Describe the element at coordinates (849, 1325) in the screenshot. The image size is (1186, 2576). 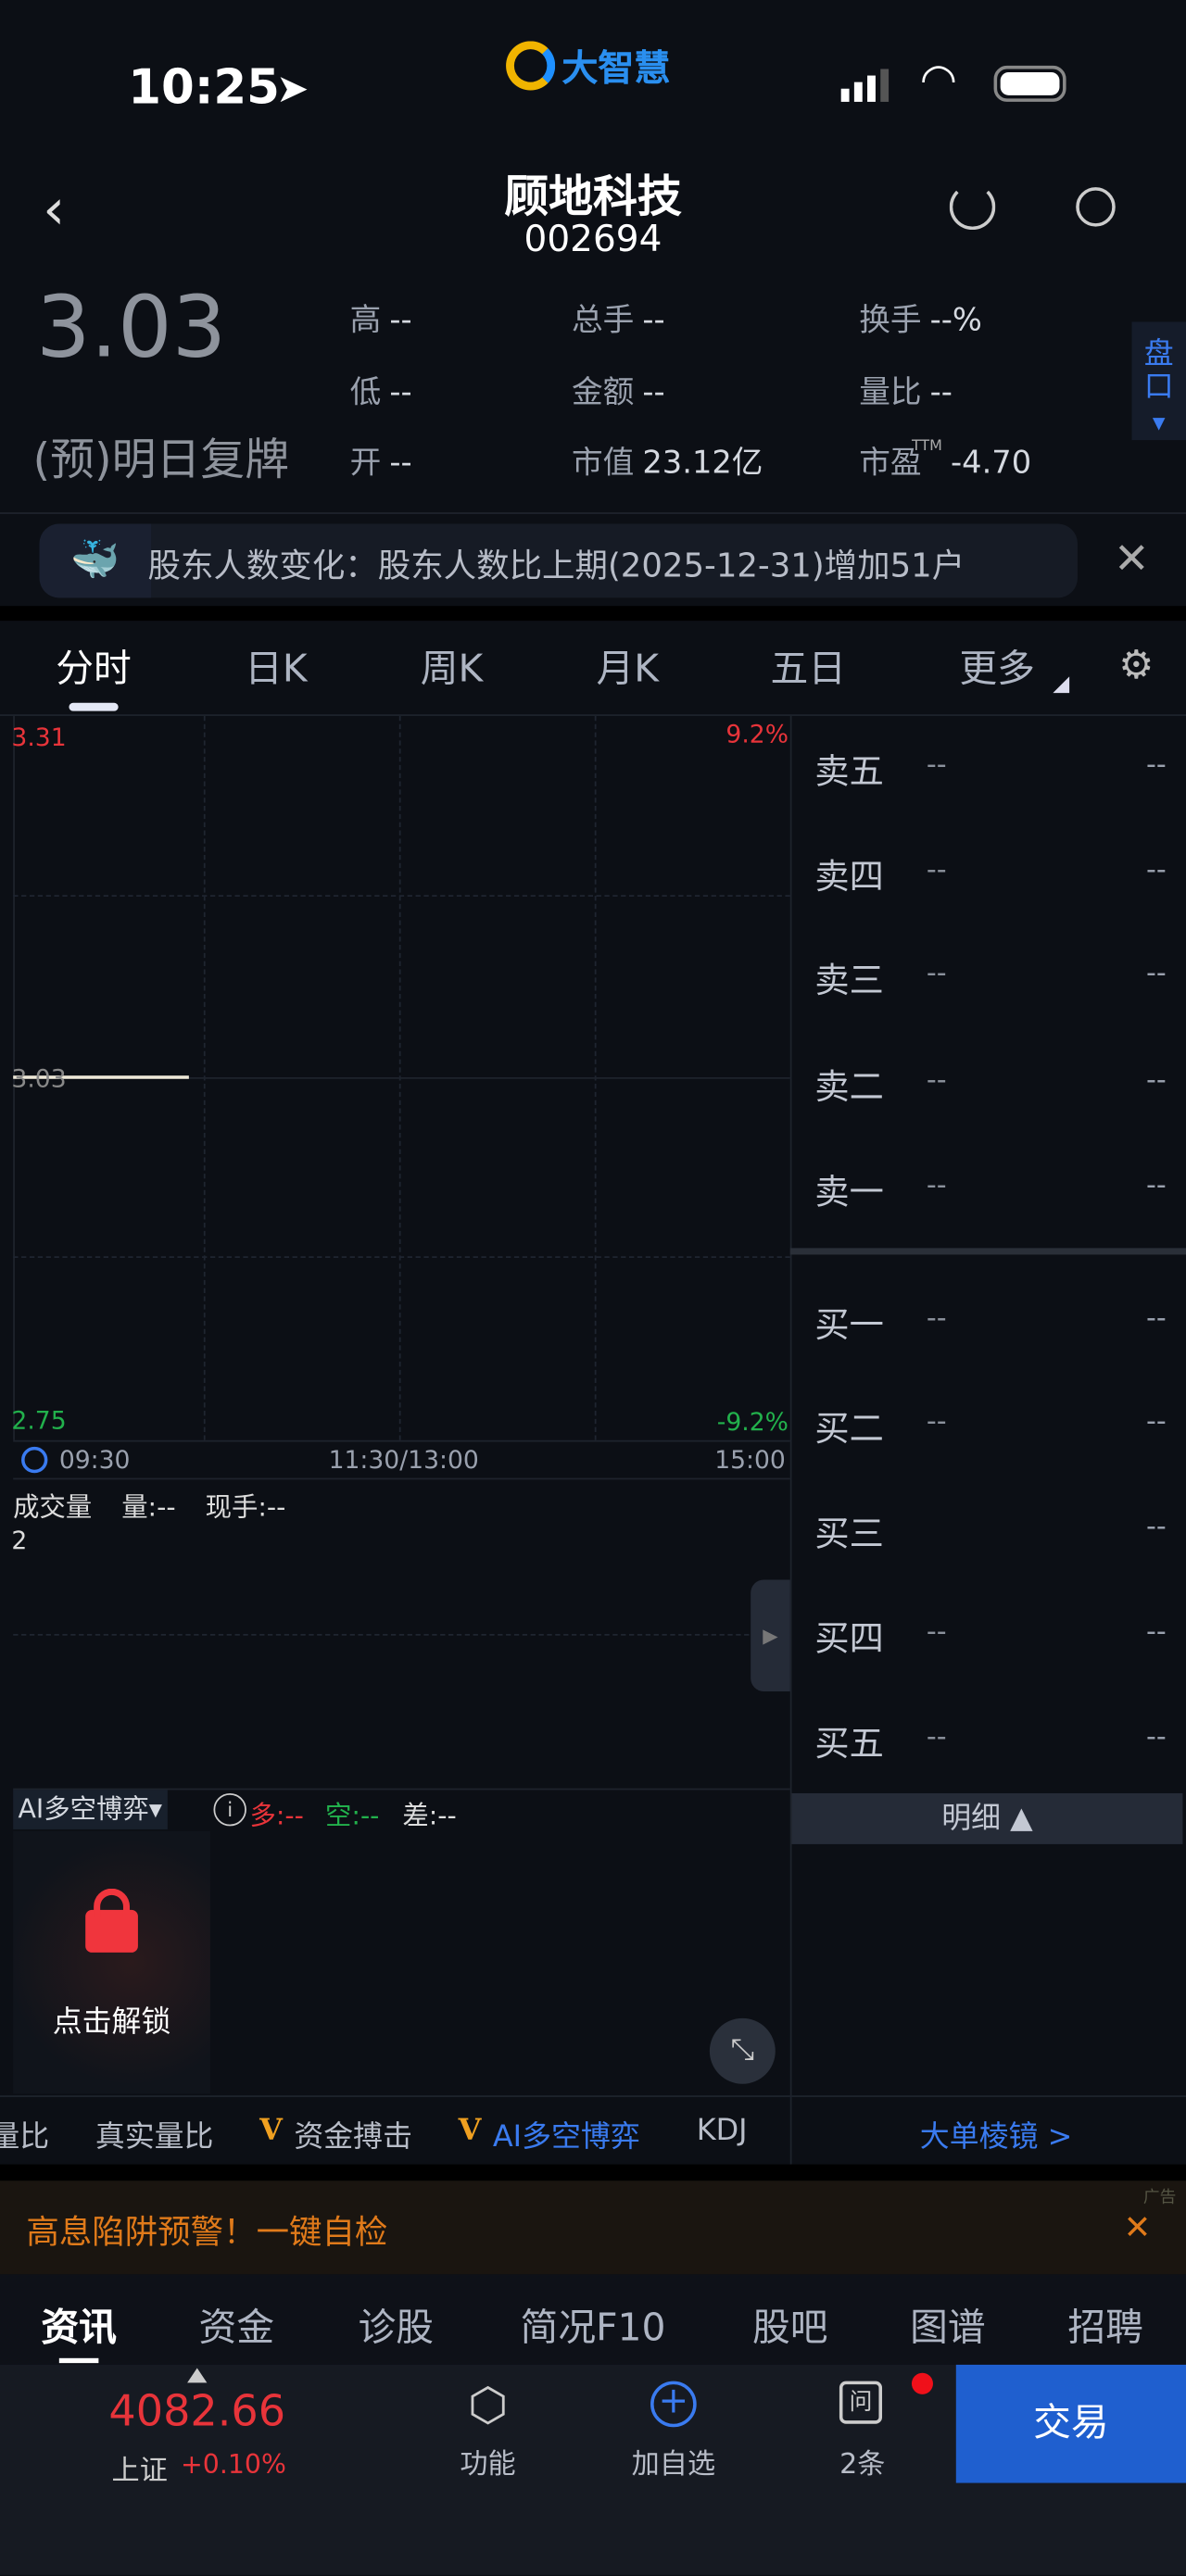
I see `order-level: 买一` at that location.